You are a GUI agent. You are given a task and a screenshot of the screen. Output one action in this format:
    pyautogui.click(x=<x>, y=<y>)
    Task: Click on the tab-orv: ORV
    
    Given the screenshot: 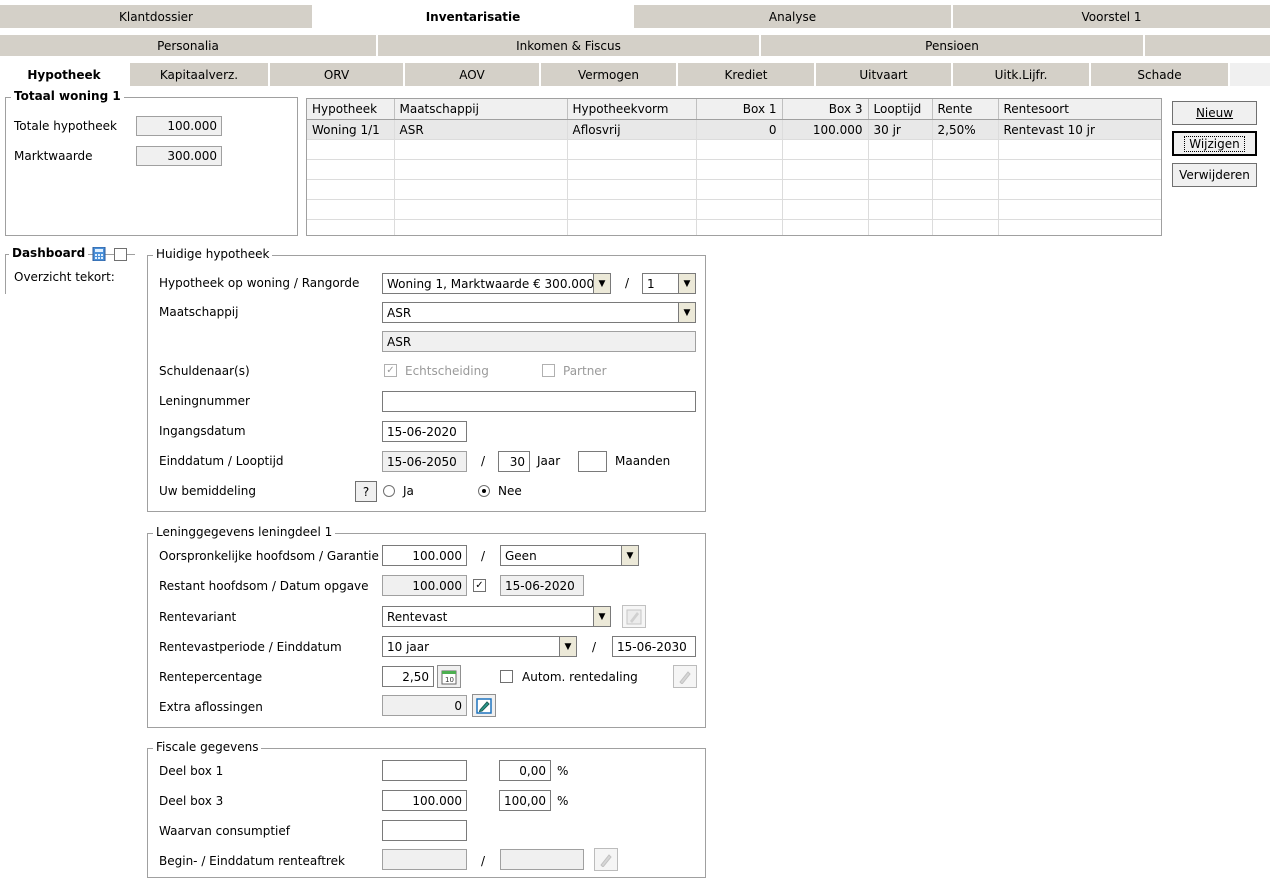 What is the action you would take?
    pyautogui.click(x=337, y=74)
    